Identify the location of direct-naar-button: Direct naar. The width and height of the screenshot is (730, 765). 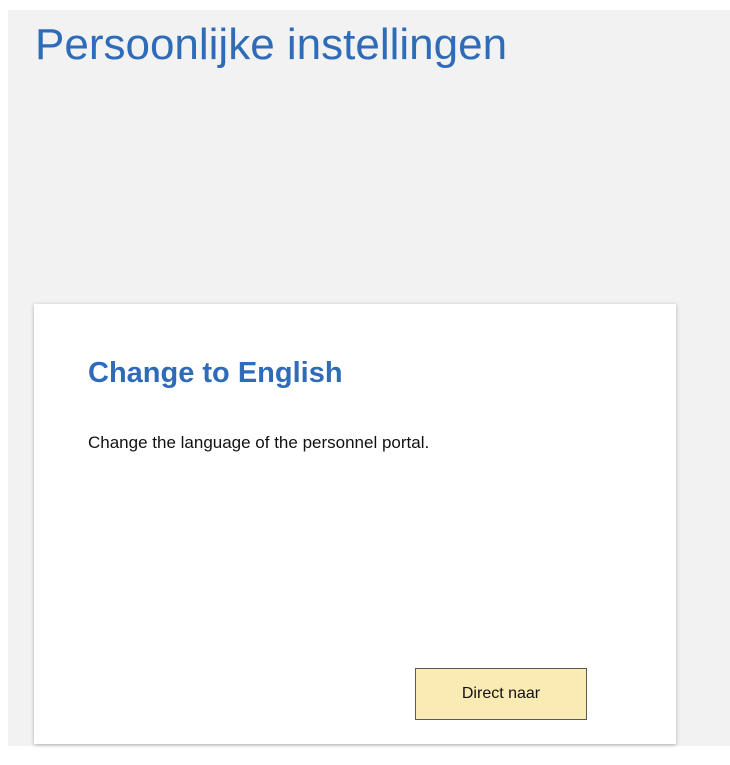
(501, 694).